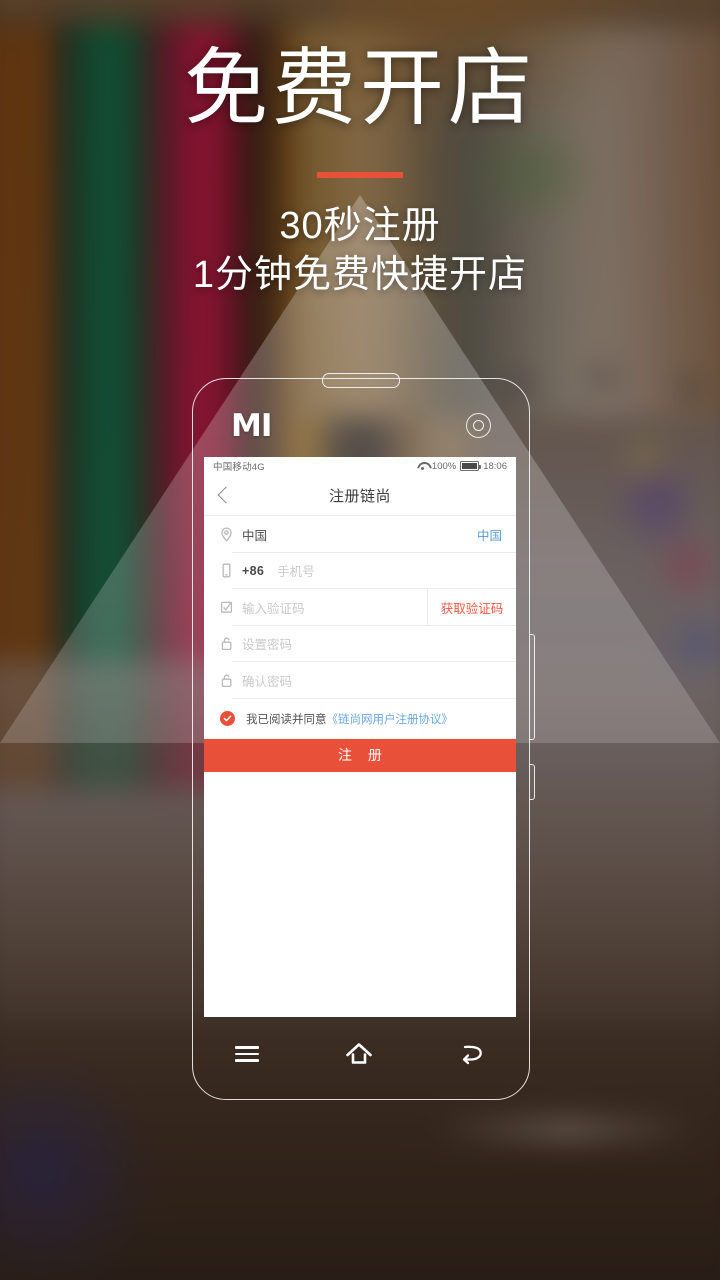 This screenshot has width=720, height=1280. I want to click on volume-button, so click(531, 687).